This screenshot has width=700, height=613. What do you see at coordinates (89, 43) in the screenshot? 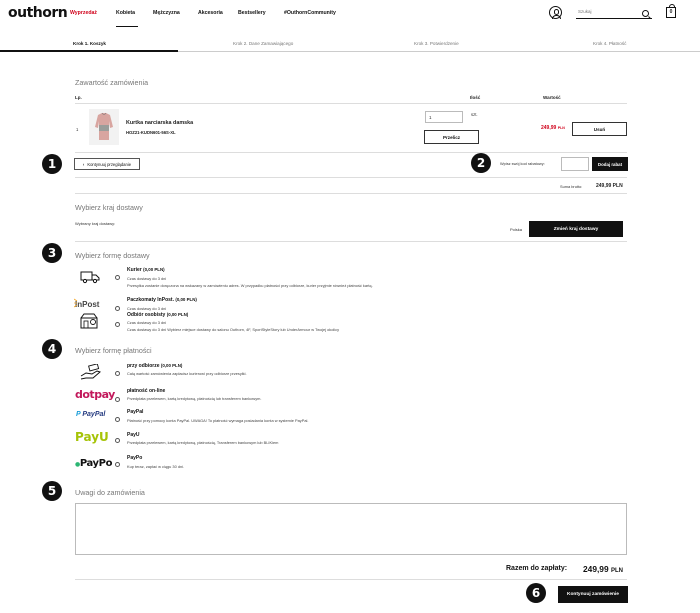
I see `step-cart: Krok 1. Koszyk` at bounding box center [89, 43].